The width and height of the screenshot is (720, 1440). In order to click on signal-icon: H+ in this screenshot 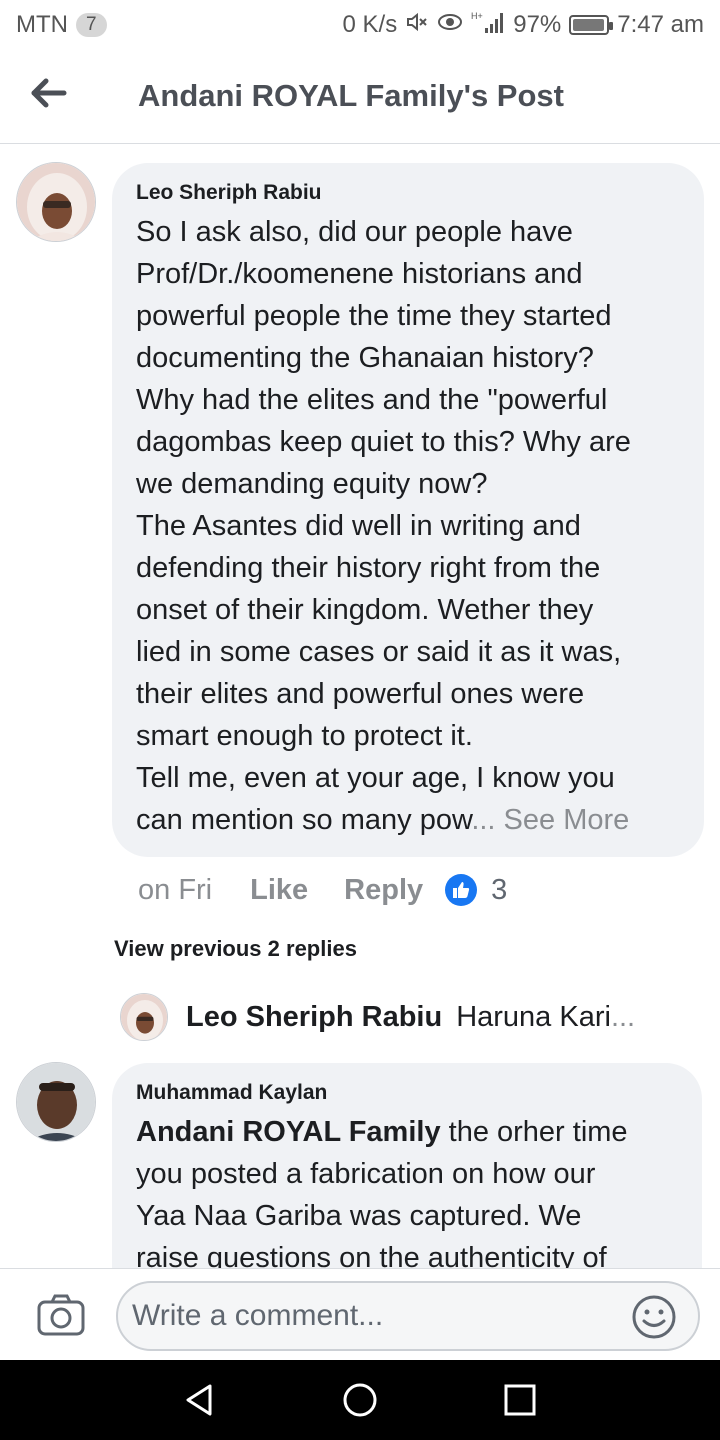, I will do `click(488, 25)`.